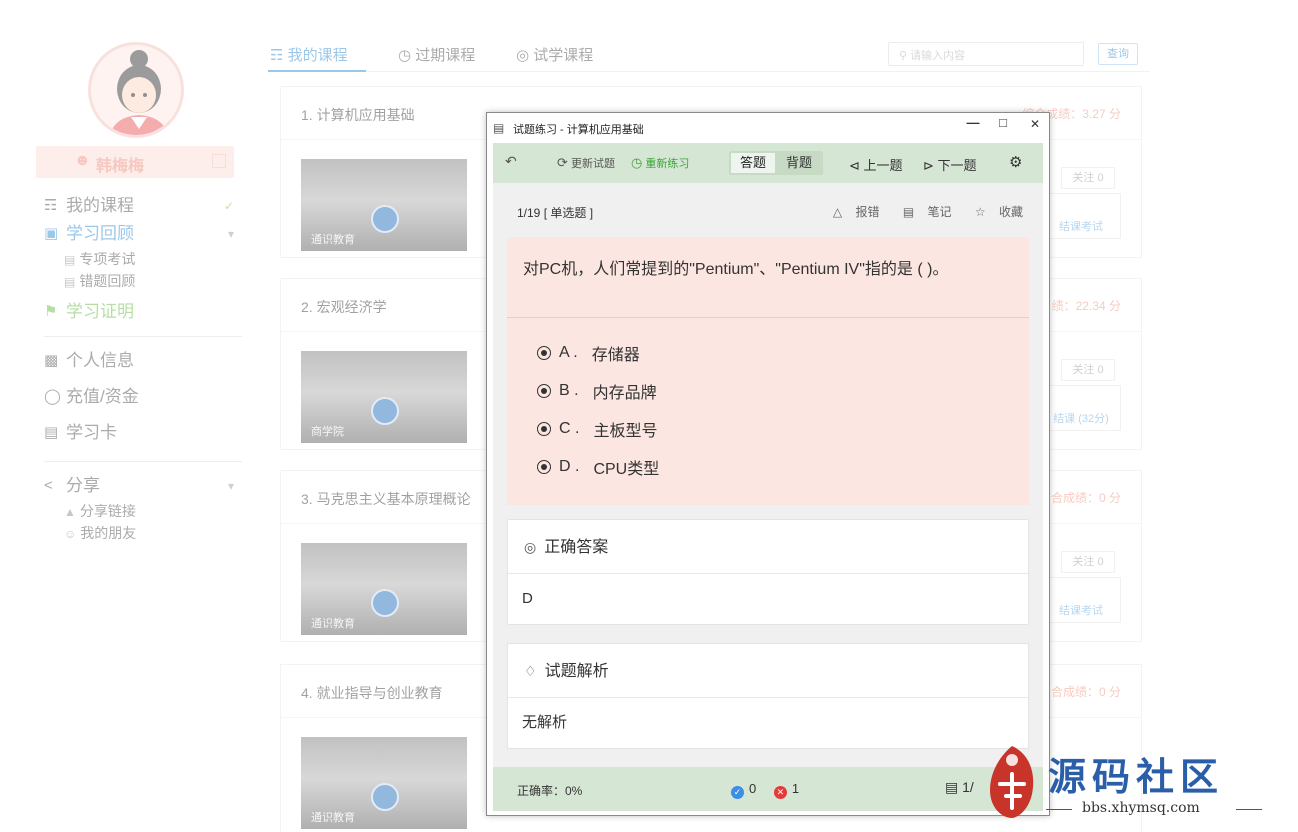 This screenshot has width=1298, height=832. I want to click on analysis-heading: ♢ 试题解析, so click(768, 671).